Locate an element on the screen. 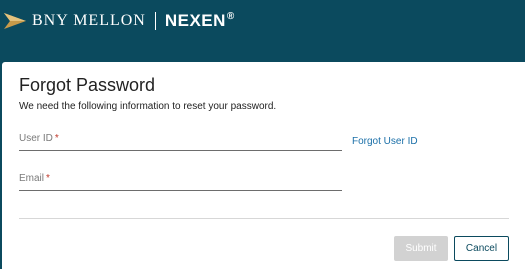 The width and height of the screenshot is (525, 269). email-input is located at coordinates (180, 180).